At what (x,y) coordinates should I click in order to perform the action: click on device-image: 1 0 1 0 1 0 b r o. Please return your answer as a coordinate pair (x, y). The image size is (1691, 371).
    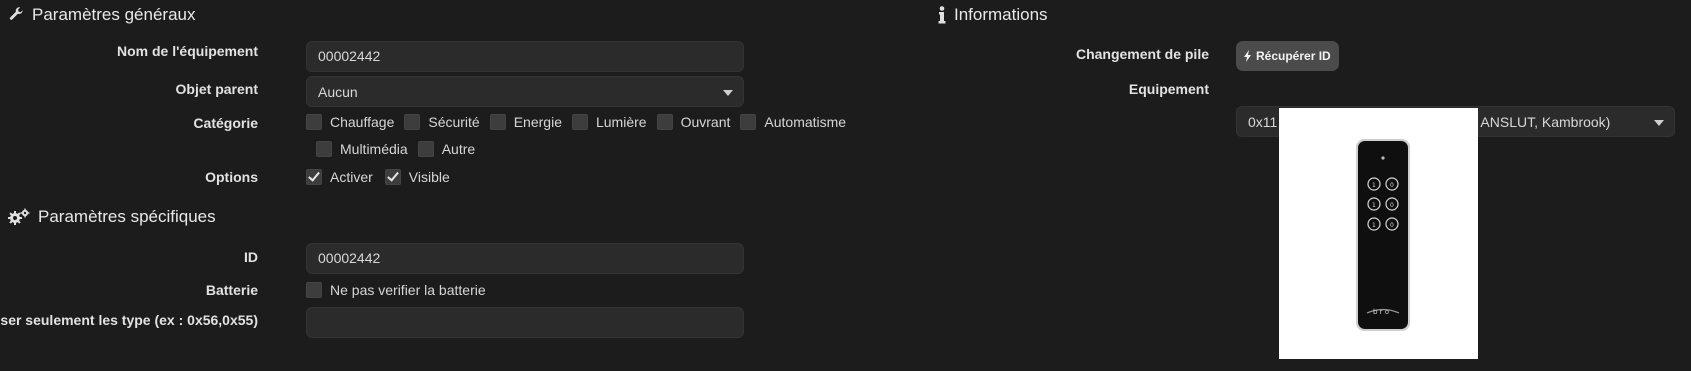
    Looking at the image, I should click on (1378, 233).